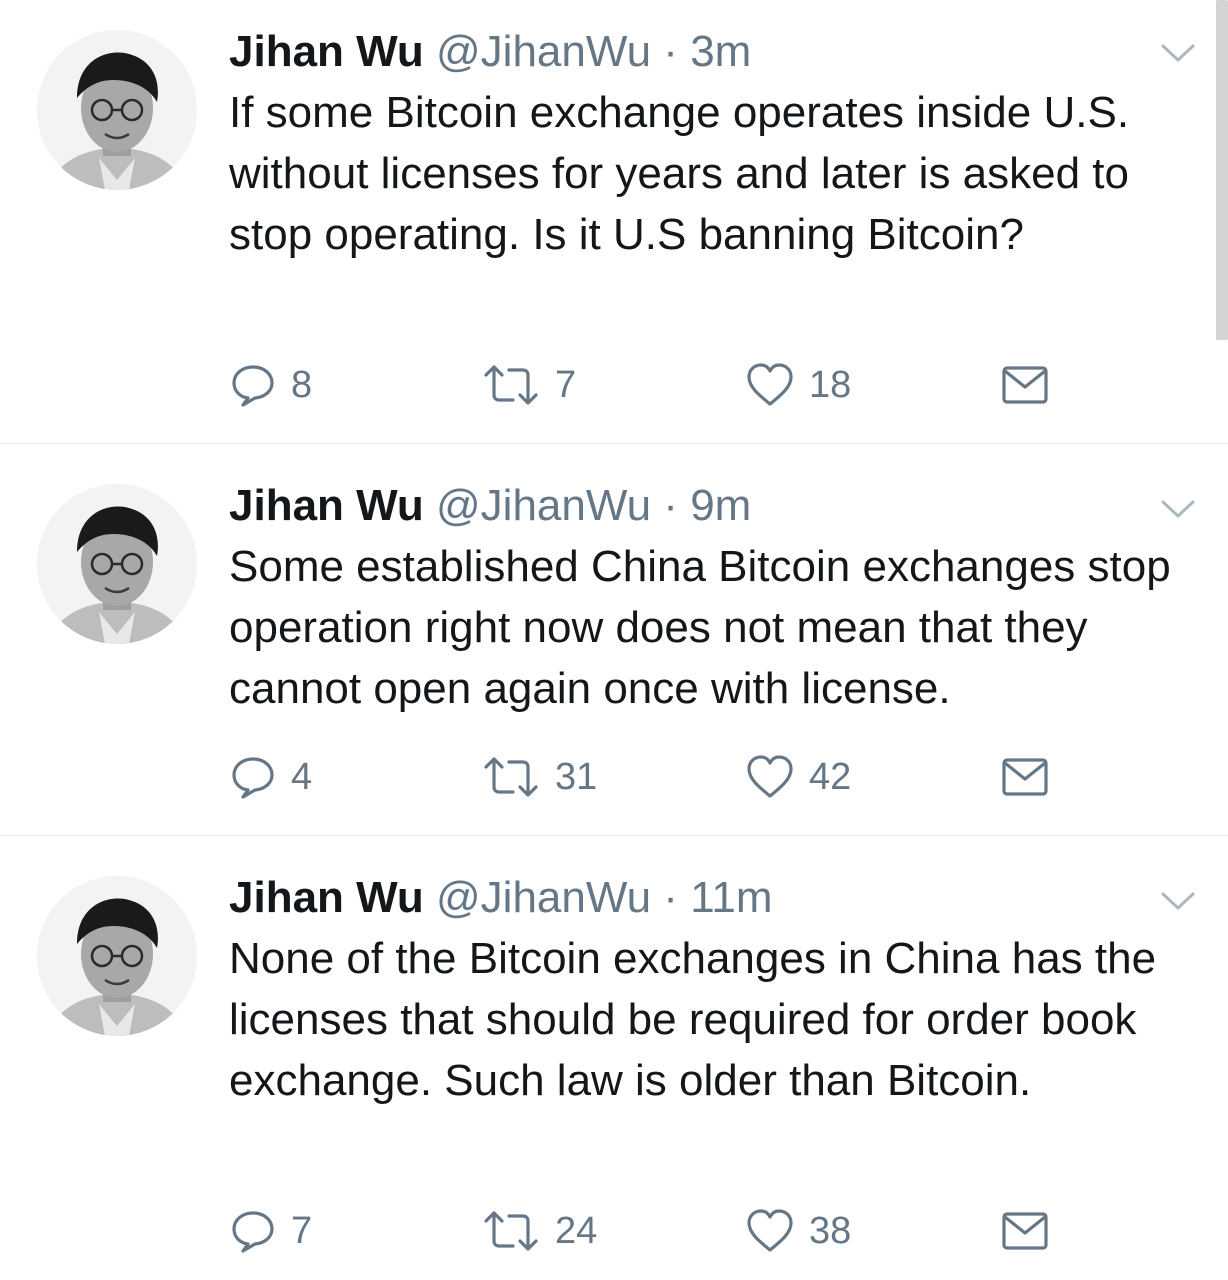 Image resolution: width=1228 pixels, height=1280 pixels. I want to click on retweet-button: 7, so click(528, 385).